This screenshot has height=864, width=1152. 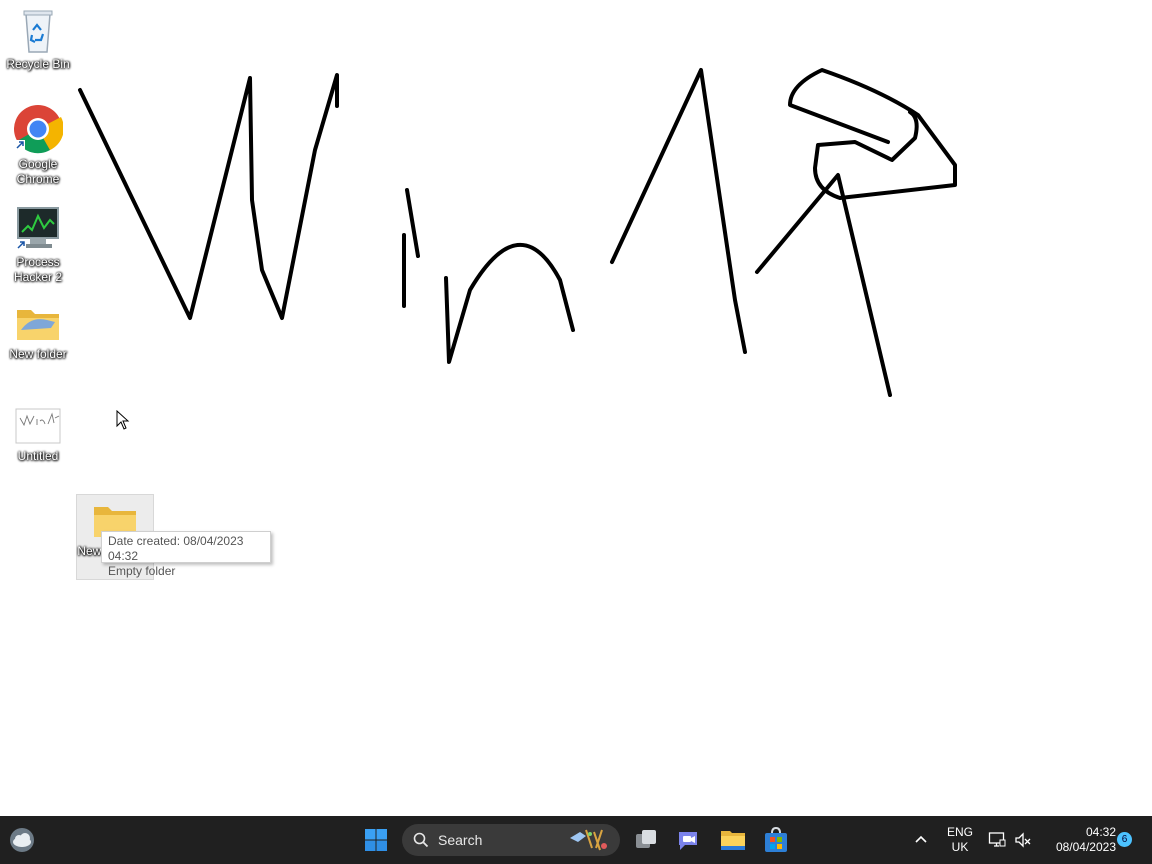 What do you see at coordinates (38, 456) in the screenshot?
I see `desktop-icon-label: Untitled` at bounding box center [38, 456].